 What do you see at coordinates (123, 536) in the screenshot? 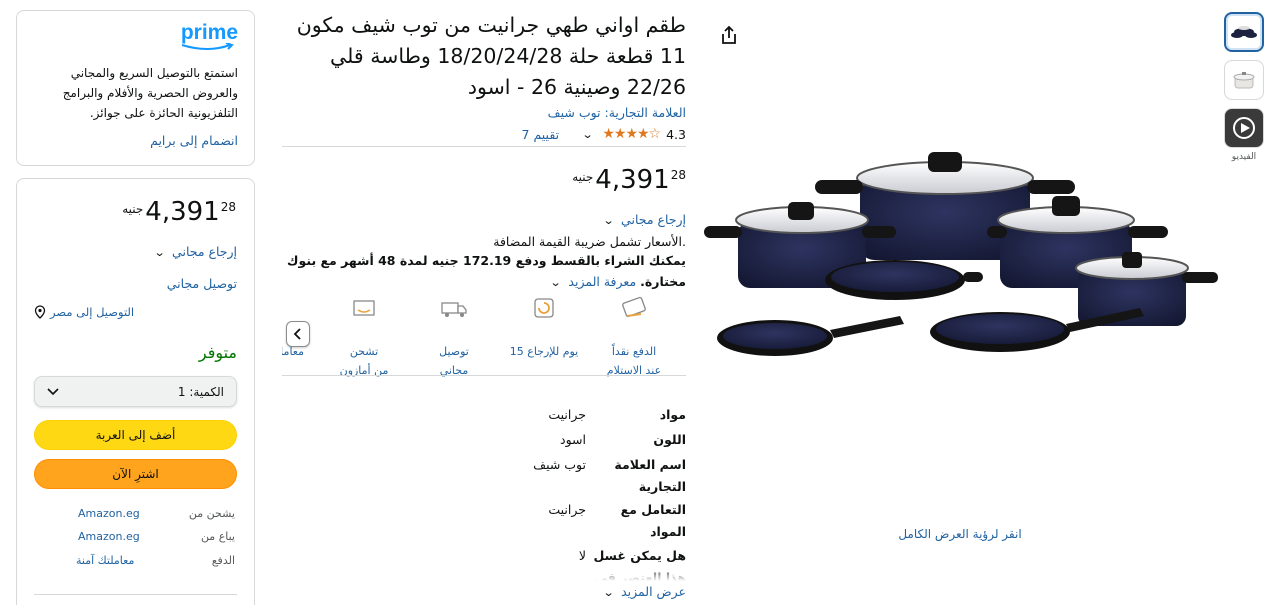
I see `sold-by-value: Amazon.eg` at bounding box center [123, 536].